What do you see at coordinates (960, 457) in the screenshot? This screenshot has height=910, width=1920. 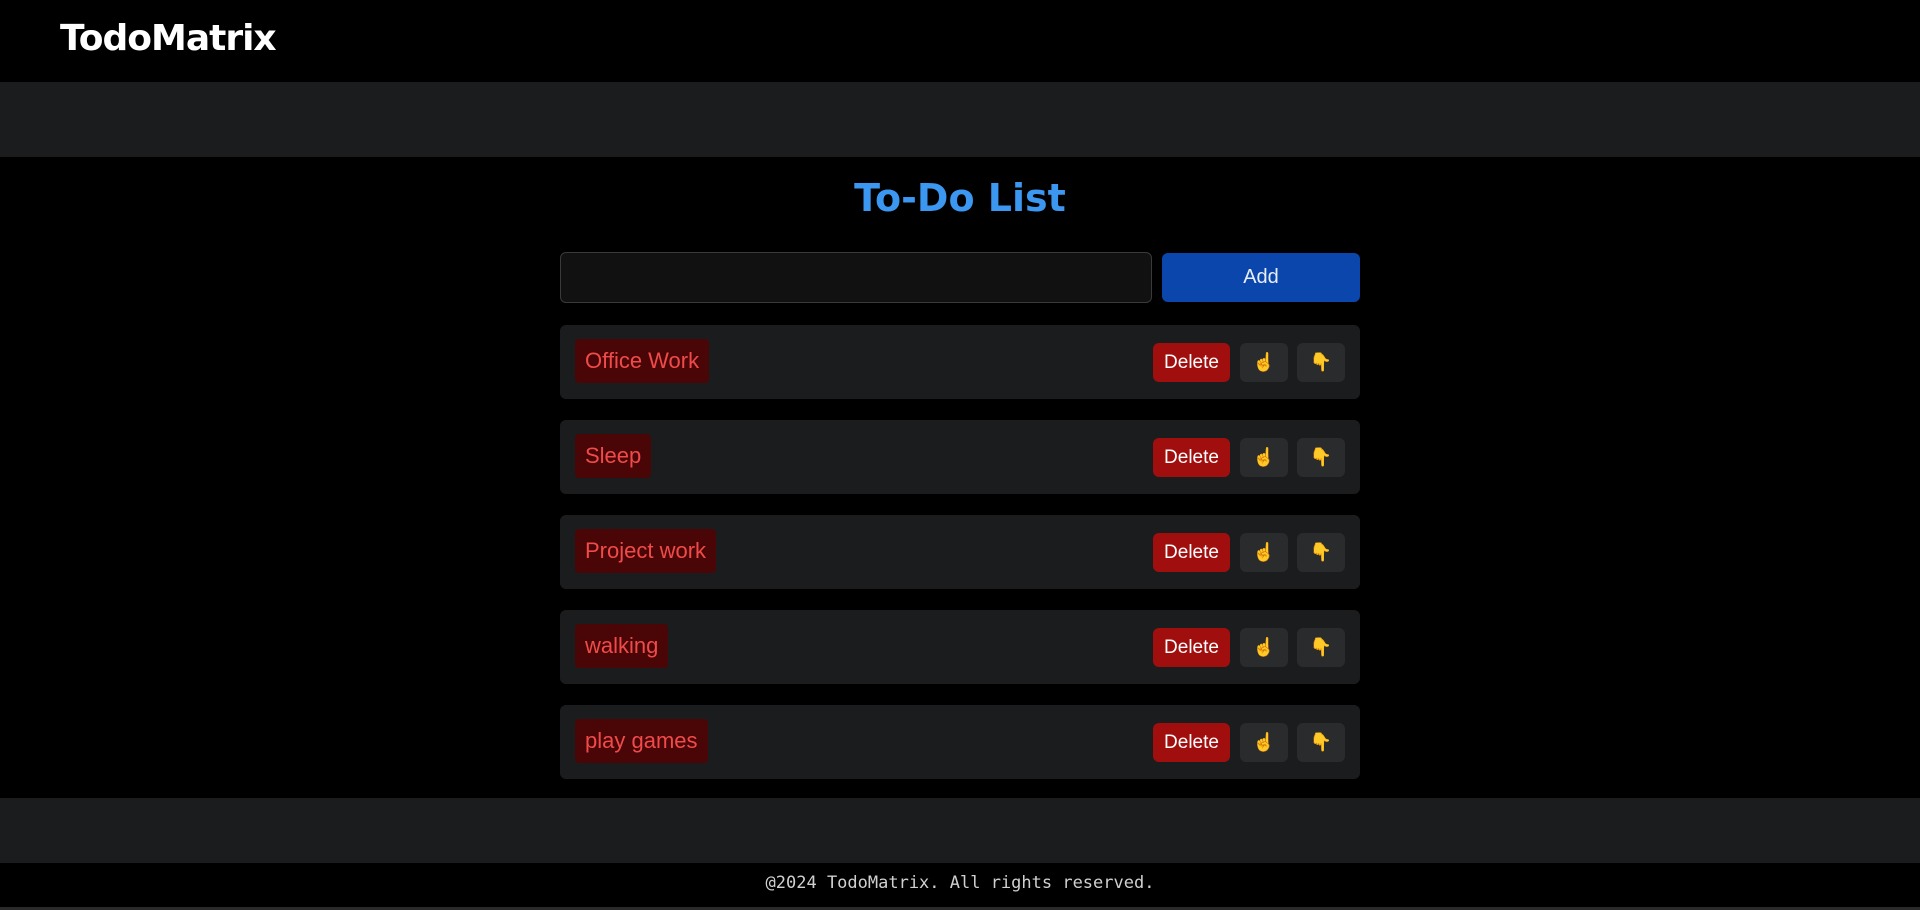 I see `task-row: Sleep Delete ☝ 👇` at bounding box center [960, 457].